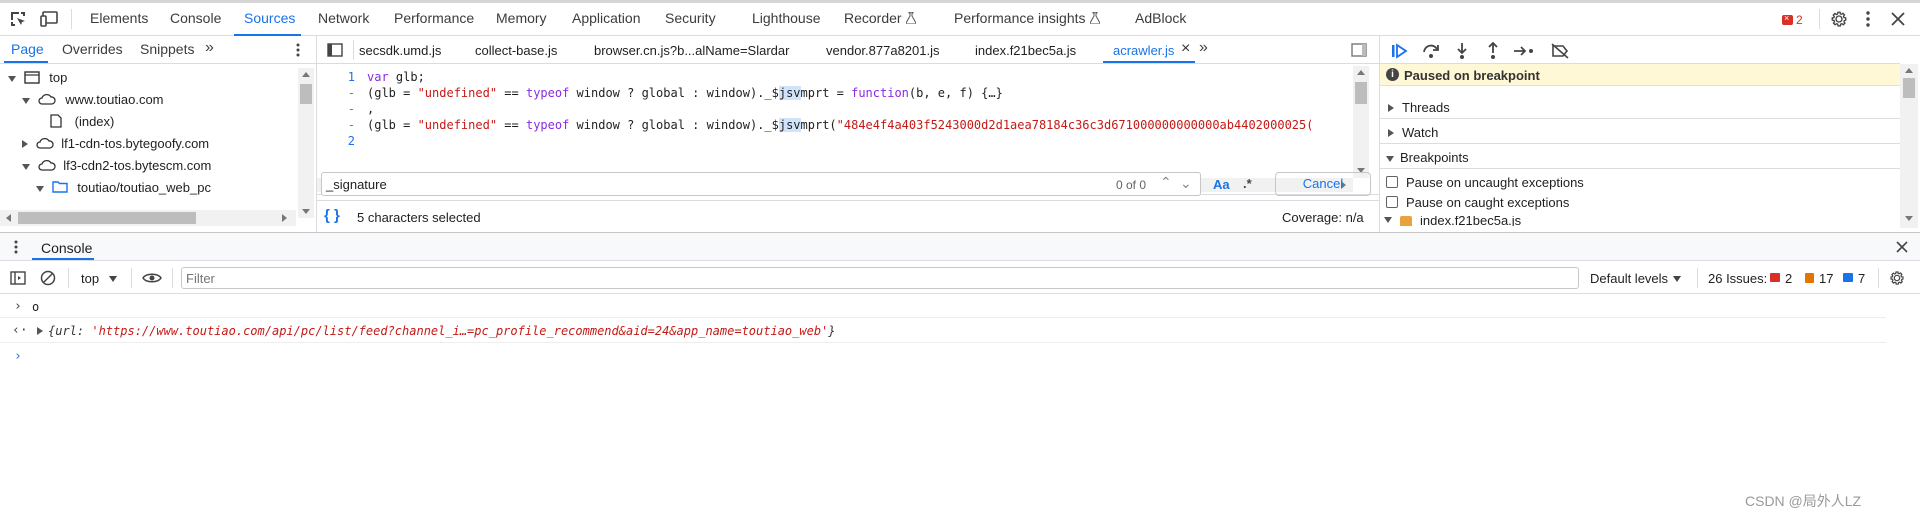 This screenshot has width=1920, height=518. I want to click on regex-button: .*, so click(1247, 183).